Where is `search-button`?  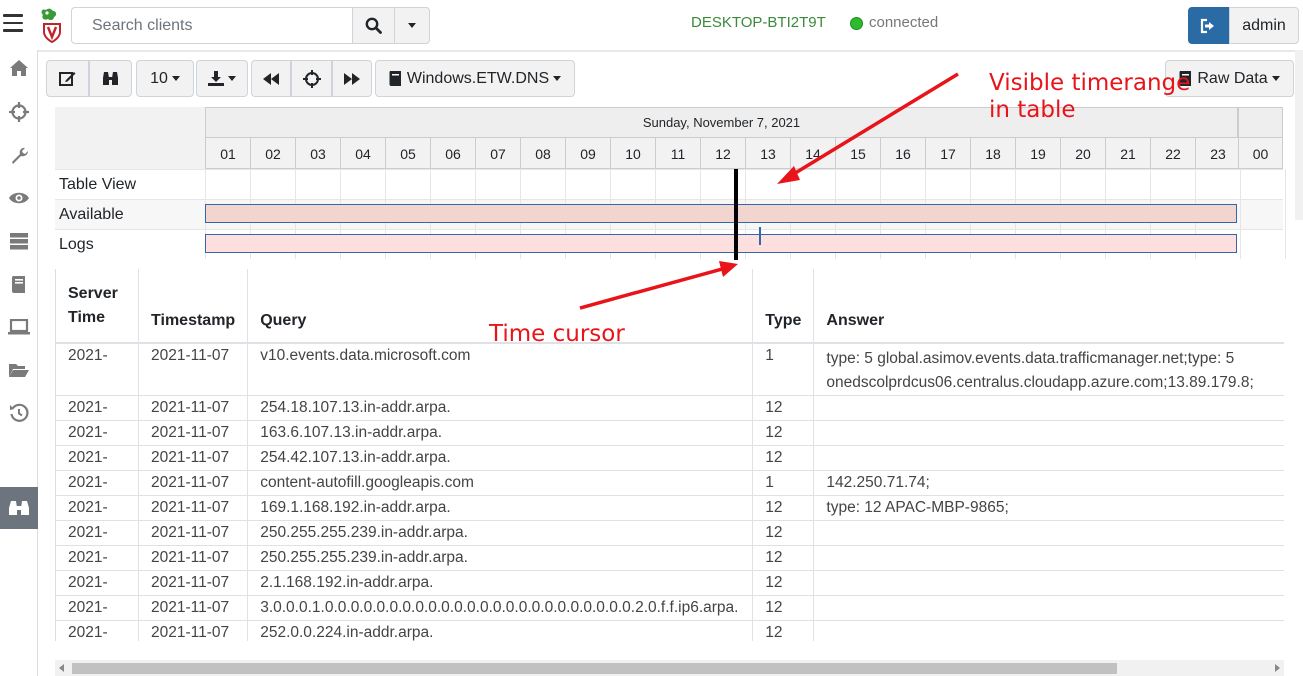 search-button is located at coordinates (373, 25).